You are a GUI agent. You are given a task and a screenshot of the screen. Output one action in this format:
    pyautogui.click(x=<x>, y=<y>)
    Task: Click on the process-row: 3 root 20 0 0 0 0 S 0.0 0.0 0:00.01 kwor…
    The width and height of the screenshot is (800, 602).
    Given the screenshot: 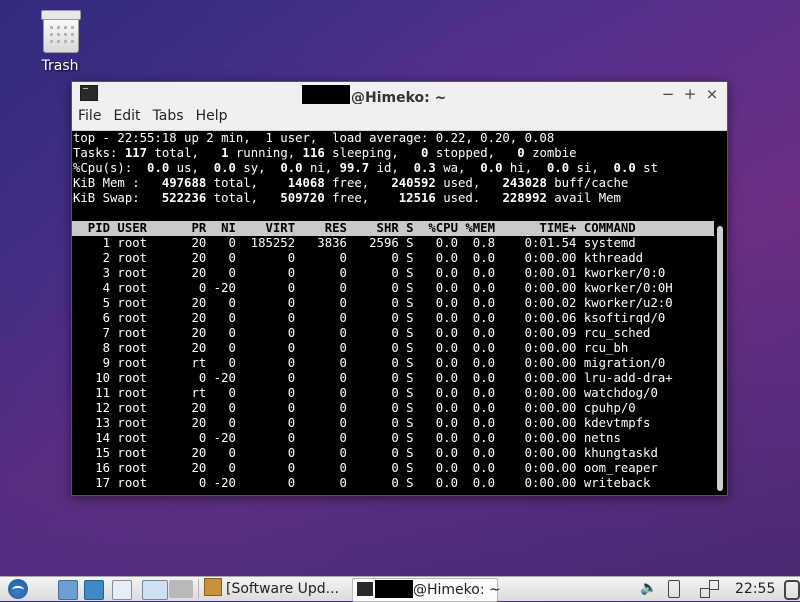 What is the action you would take?
    pyautogui.click(x=393, y=273)
    